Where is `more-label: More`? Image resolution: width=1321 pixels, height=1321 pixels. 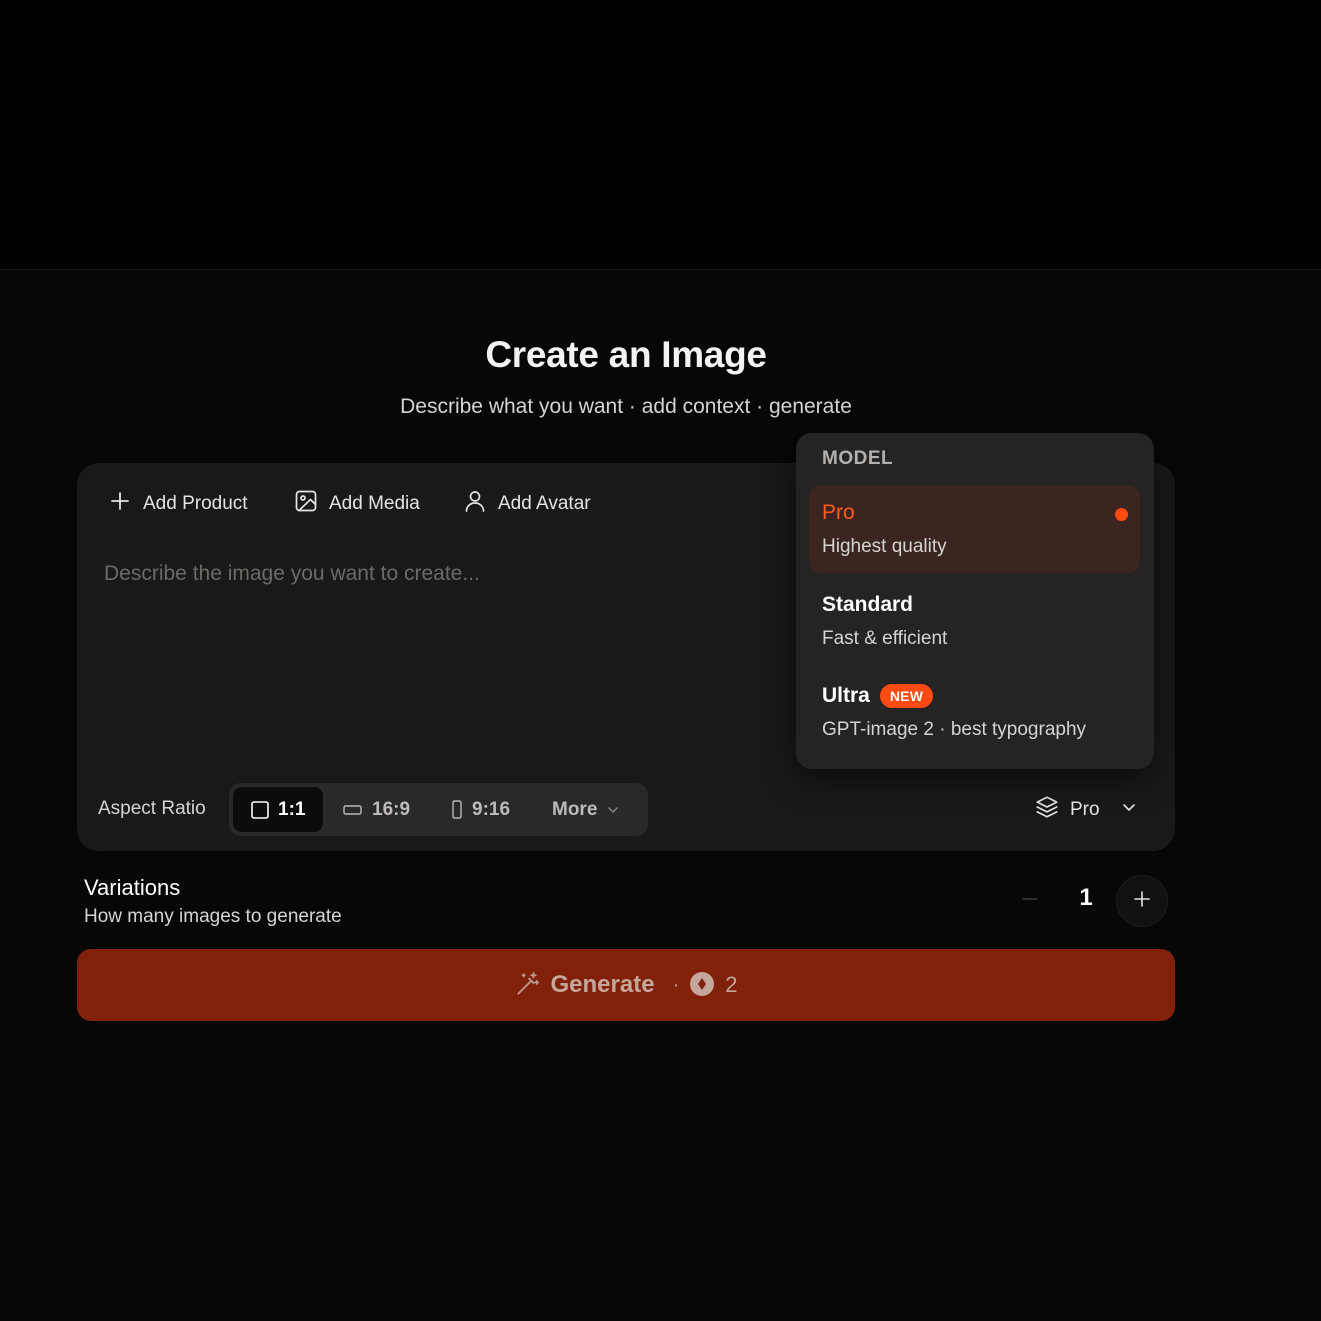
more-label: More is located at coordinates (575, 809).